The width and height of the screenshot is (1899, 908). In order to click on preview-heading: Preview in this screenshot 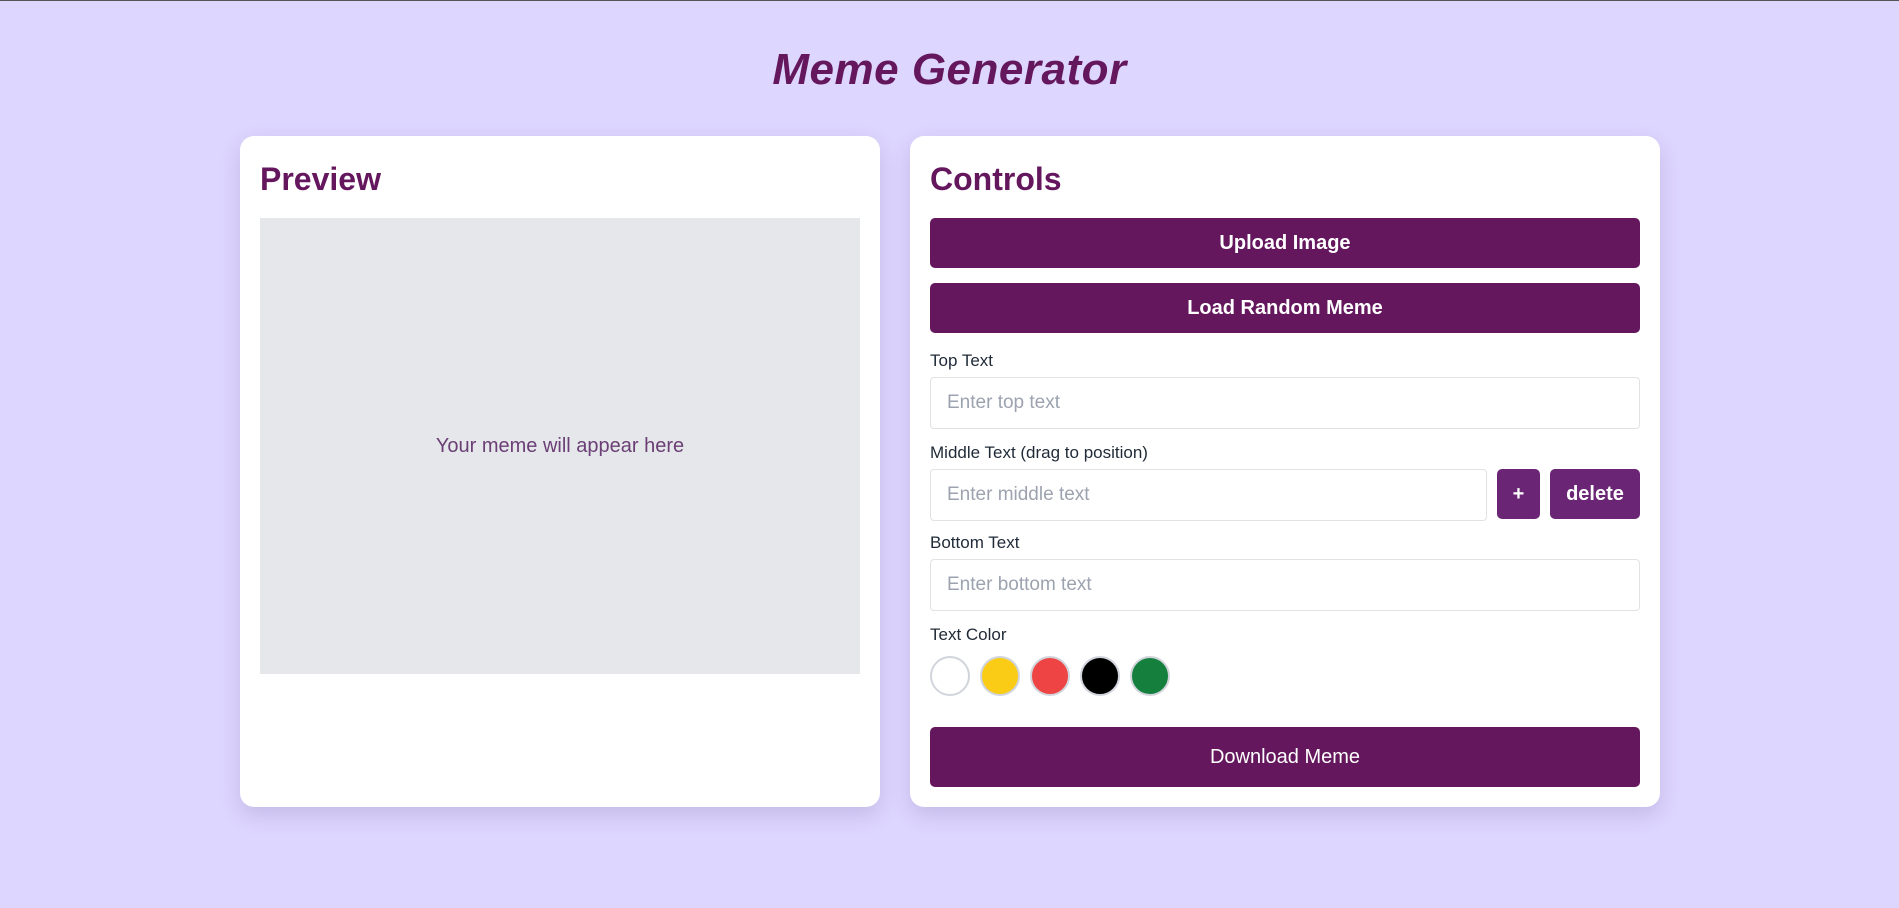, I will do `click(320, 179)`.